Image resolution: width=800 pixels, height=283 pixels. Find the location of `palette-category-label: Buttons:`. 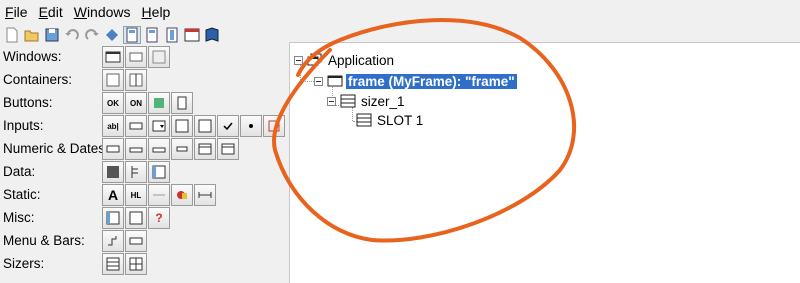

palette-category-label: Buttons: is located at coordinates (28, 102).